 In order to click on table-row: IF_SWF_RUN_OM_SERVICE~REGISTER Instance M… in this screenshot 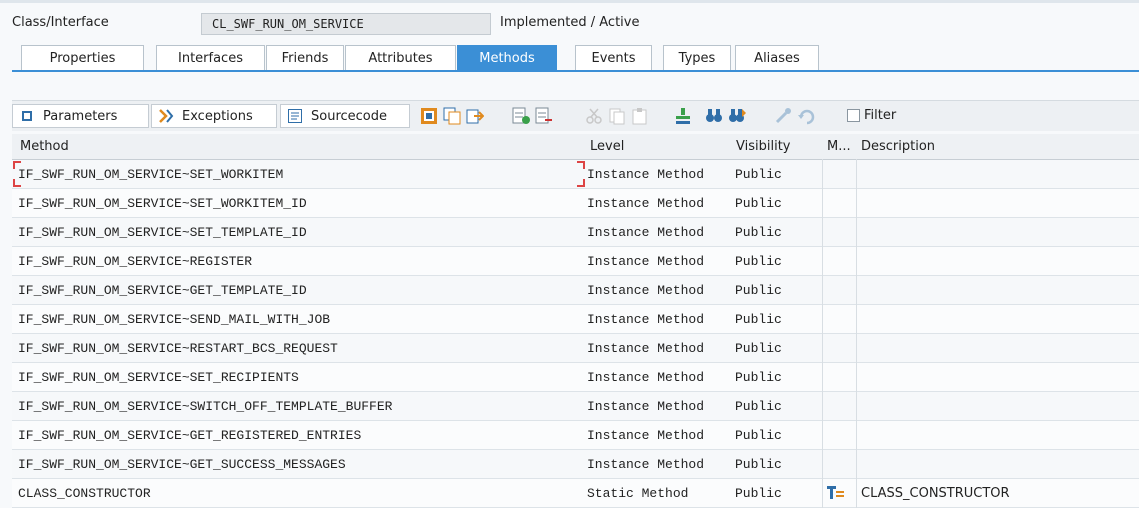, I will do `click(575, 261)`.